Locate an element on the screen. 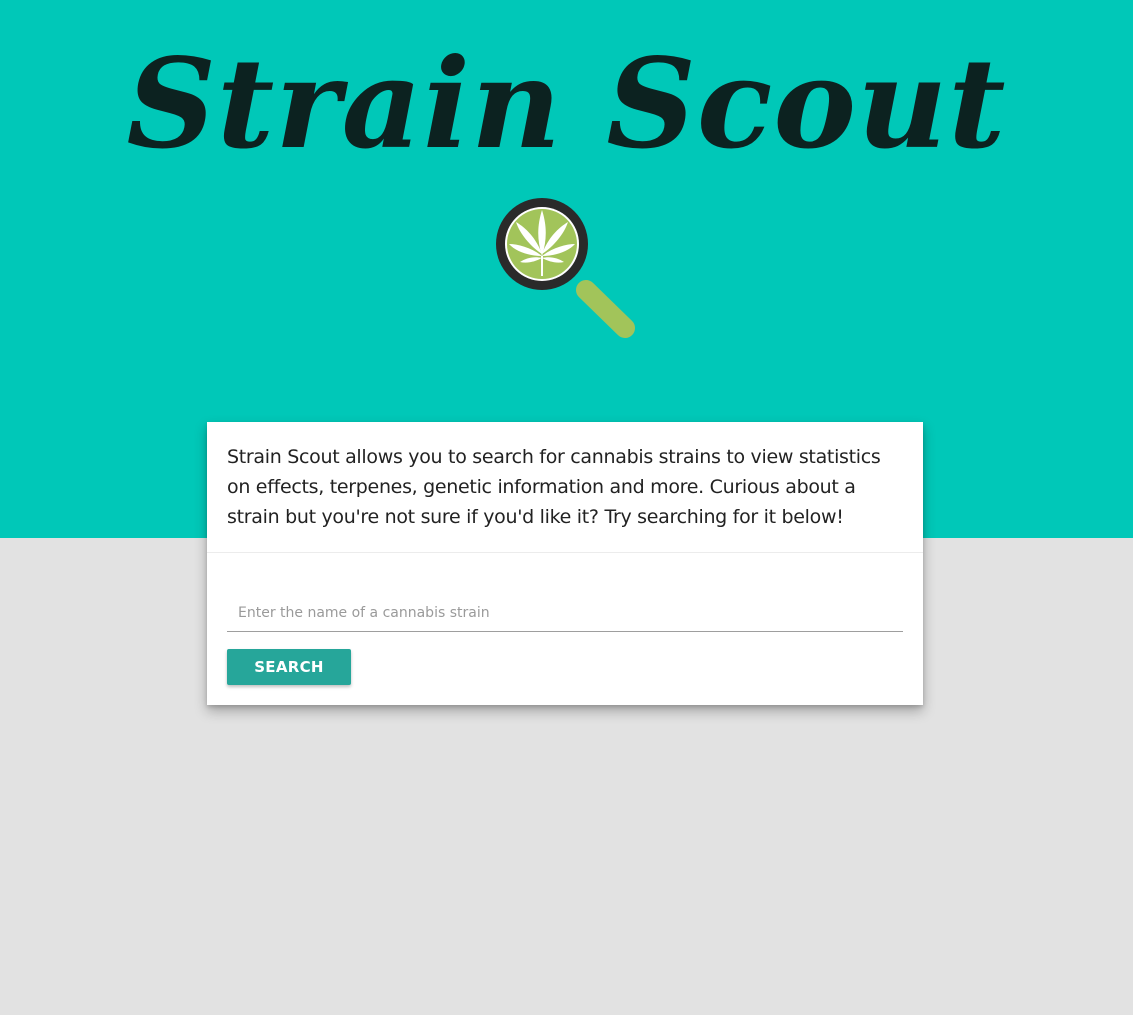  search-button: SEARCH is located at coordinates (289, 667).